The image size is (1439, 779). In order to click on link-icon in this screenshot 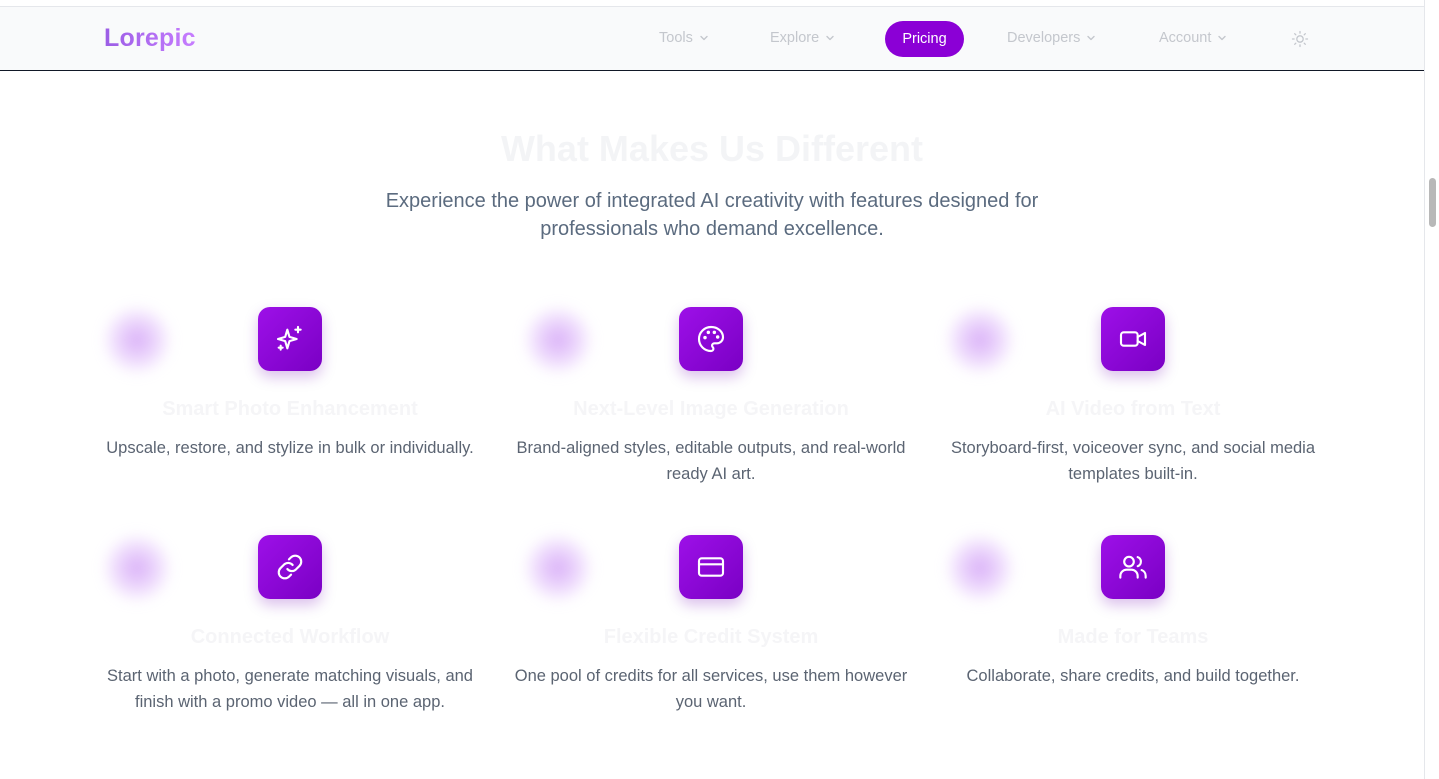, I will do `click(290, 567)`.